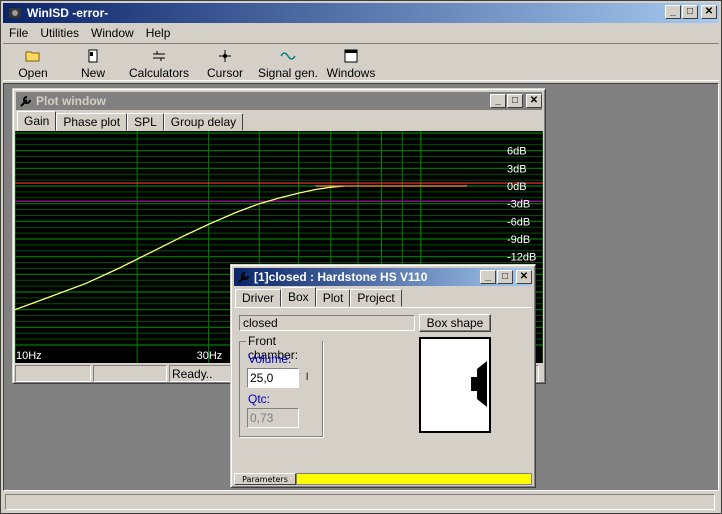  Describe the element at coordinates (333, 298) in the screenshot. I see `tab-plot: Plot` at that location.